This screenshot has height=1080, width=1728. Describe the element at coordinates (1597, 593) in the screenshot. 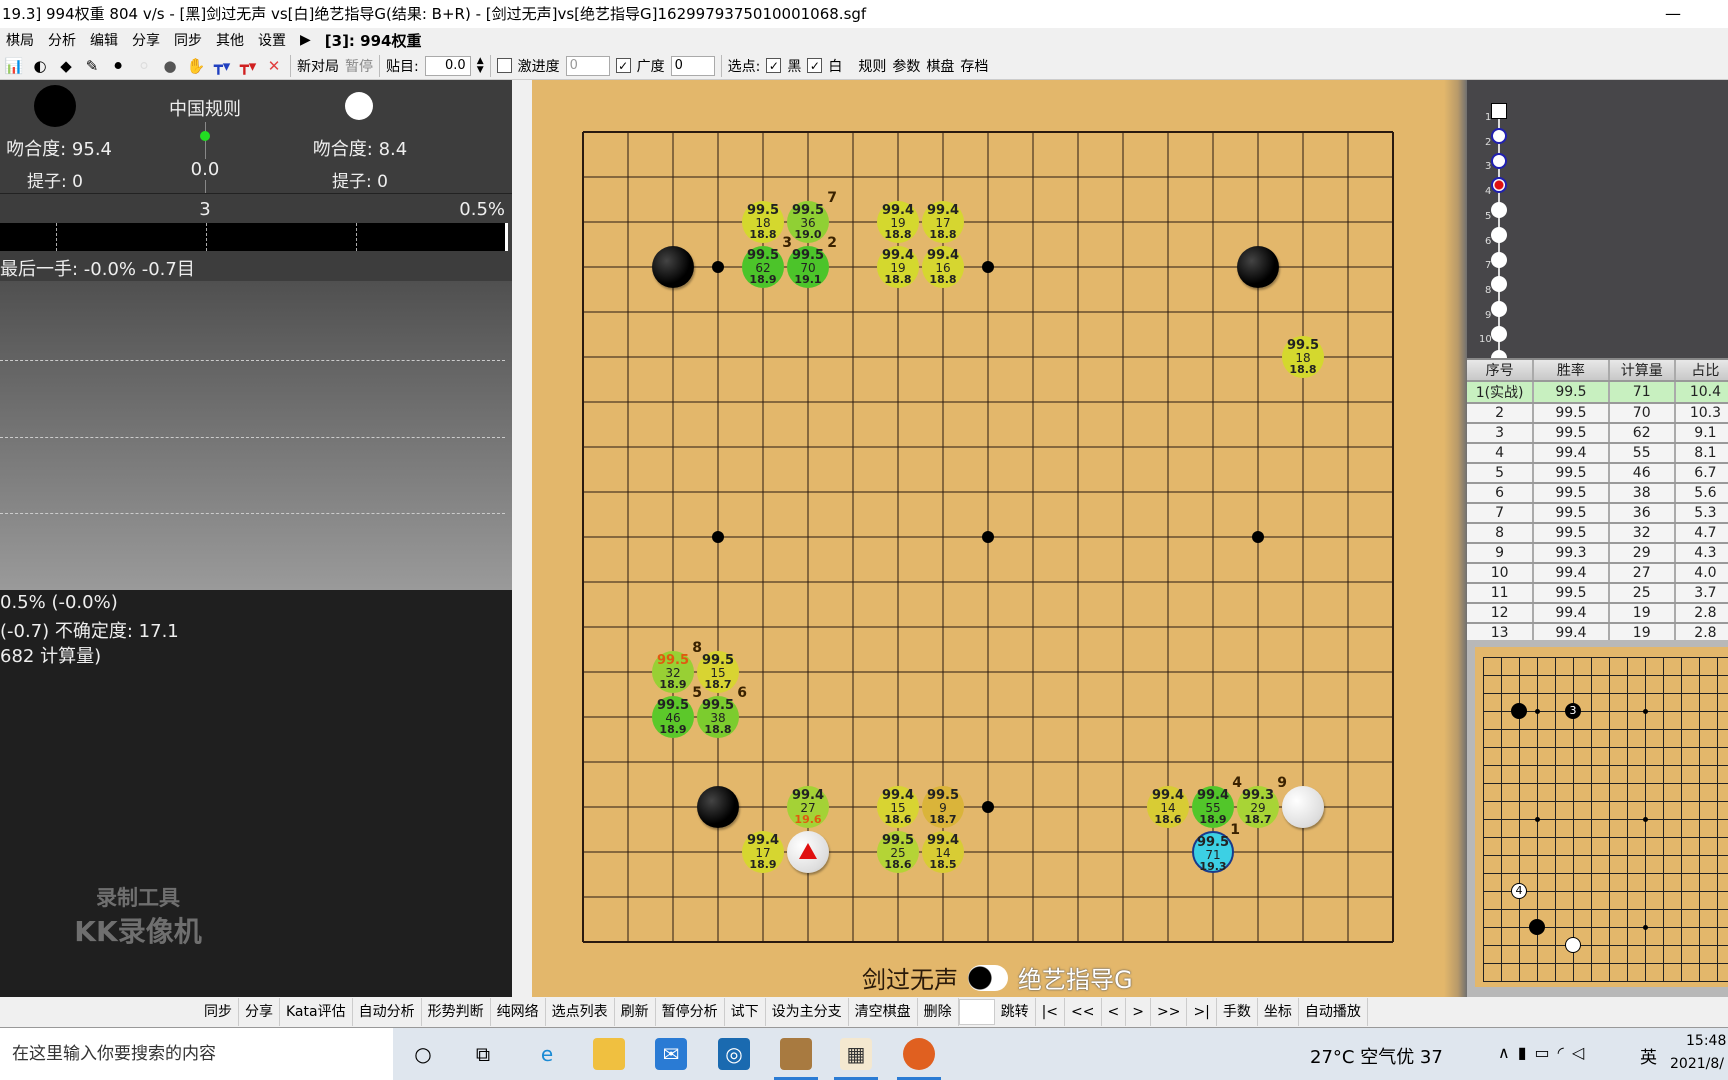

I see `table-row: 11 99.5 25 3.7` at that location.